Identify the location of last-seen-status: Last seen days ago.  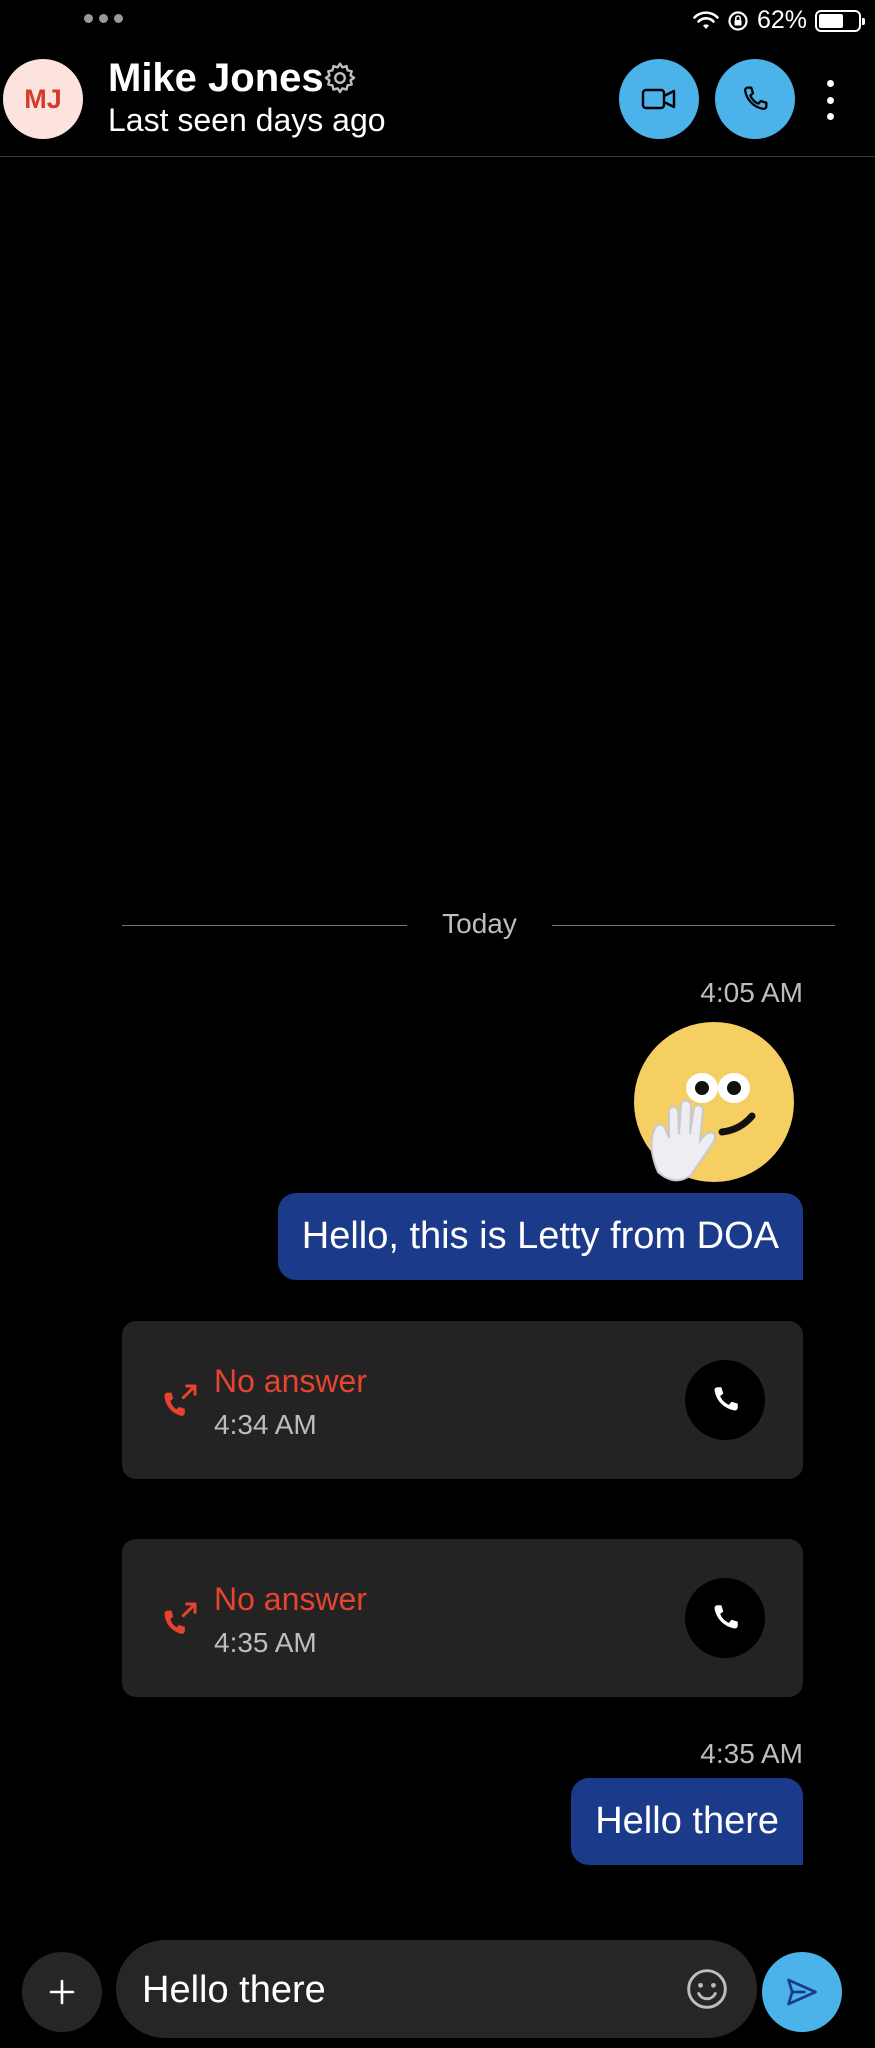
(247, 120).